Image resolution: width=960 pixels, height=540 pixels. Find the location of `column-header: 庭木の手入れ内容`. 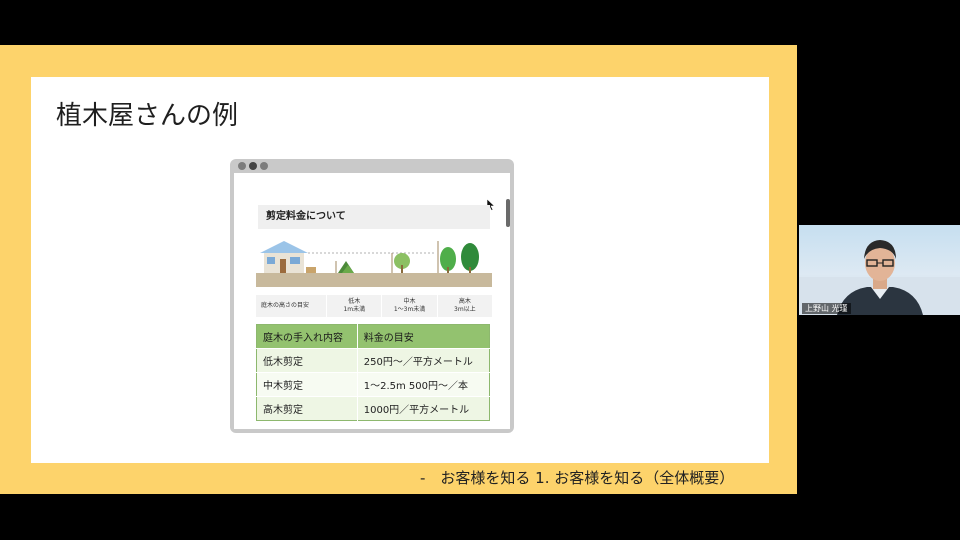

column-header: 庭木の手入れ内容 is located at coordinates (307, 336).